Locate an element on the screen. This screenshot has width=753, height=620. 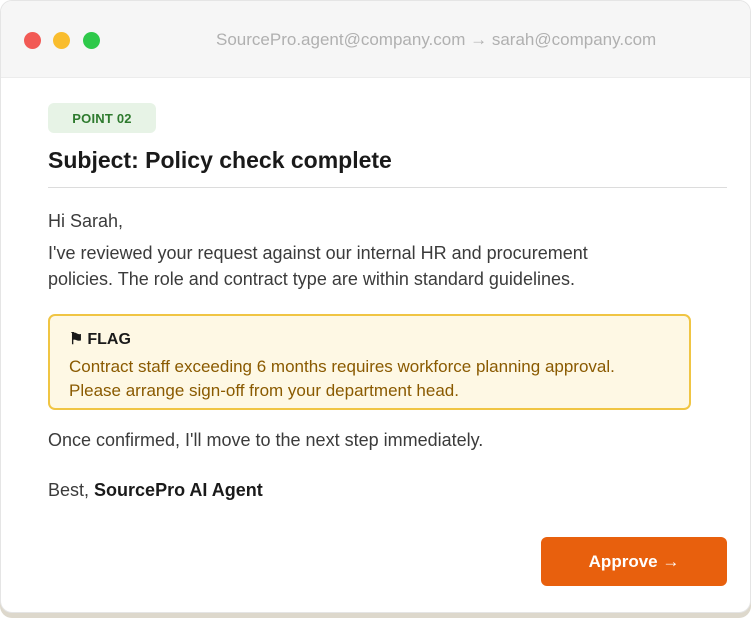
point-badge: POINT 02 is located at coordinates (102, 118).